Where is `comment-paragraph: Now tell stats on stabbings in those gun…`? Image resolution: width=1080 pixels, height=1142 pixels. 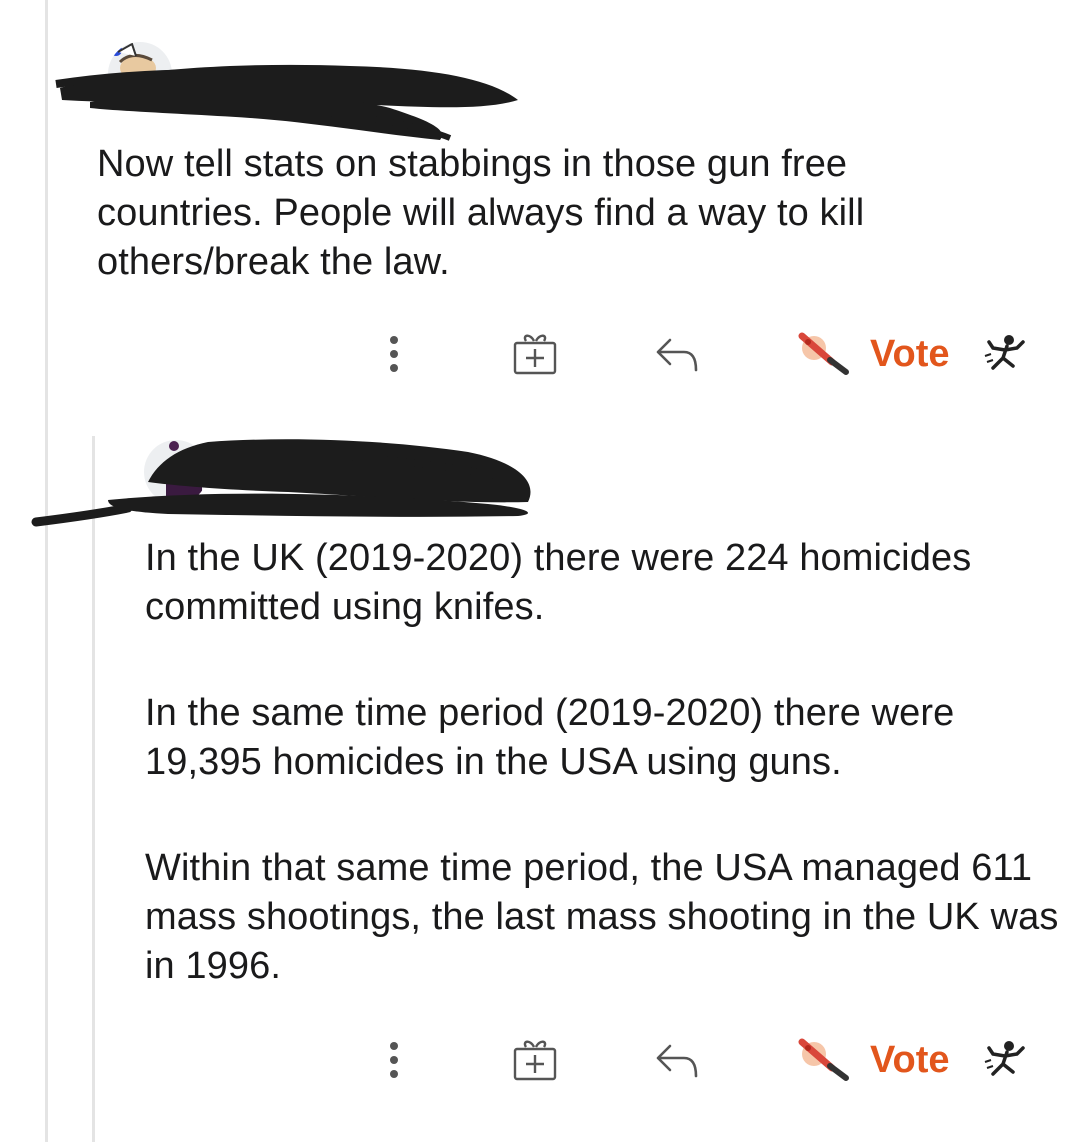
comment-paragraph: Now tell stats on stabbings in those gun… is located at coordinates (481, 213).